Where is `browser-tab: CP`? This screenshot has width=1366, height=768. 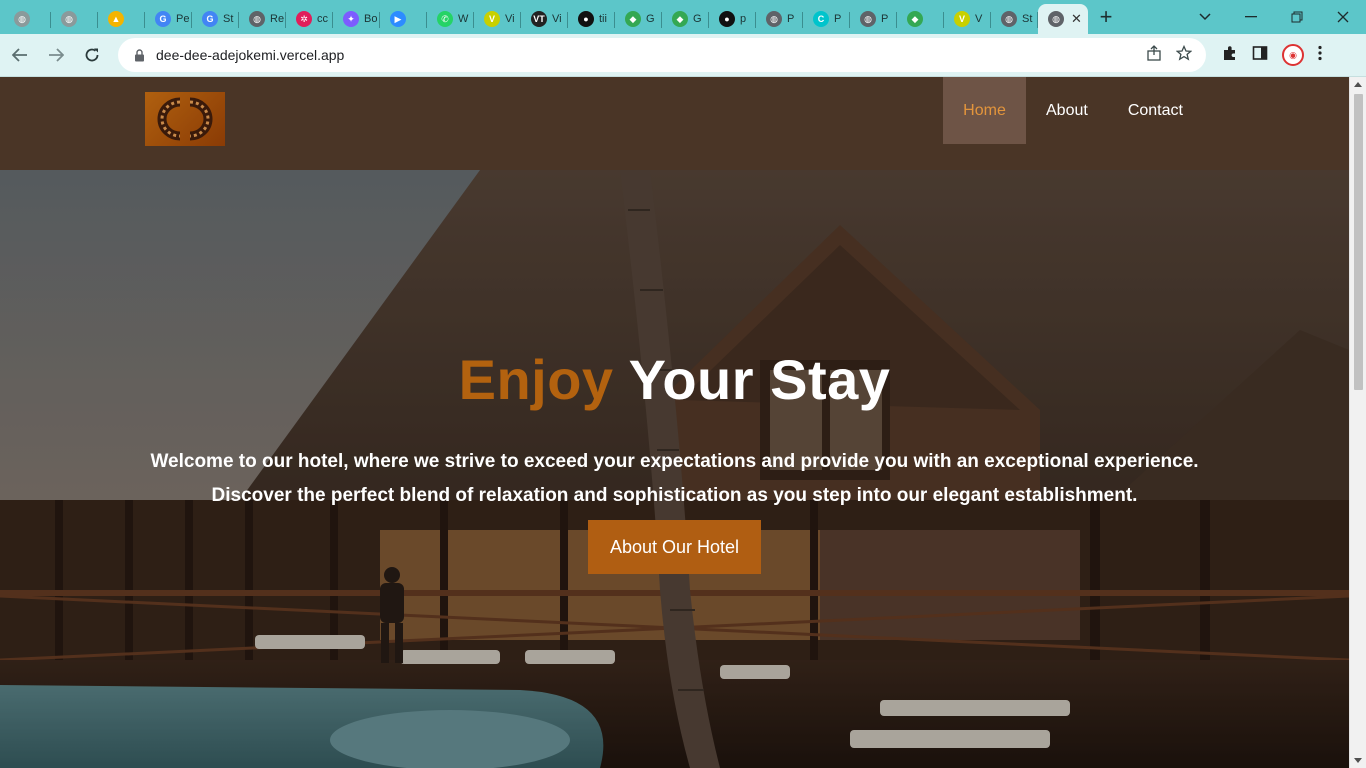
browser-tab: CP is located at coordinates (826, 19).